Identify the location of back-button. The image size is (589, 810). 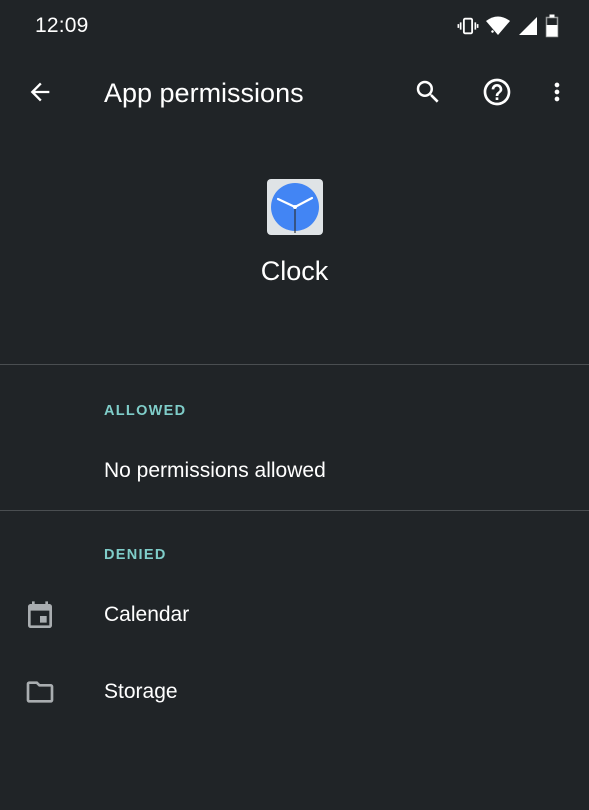
(40, 94).